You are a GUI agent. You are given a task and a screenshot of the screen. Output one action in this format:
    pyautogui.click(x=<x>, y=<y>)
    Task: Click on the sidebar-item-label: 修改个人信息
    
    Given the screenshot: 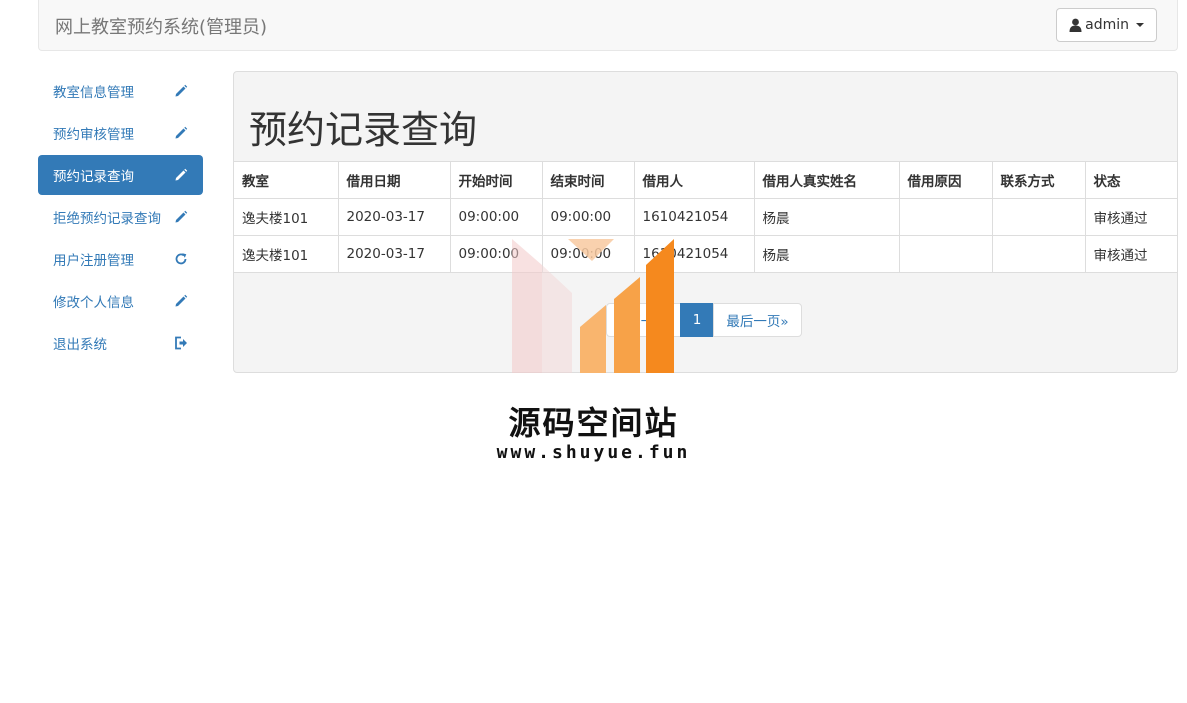 What is the action you would take?
    pyautogui.click(x=93, y=303)
    